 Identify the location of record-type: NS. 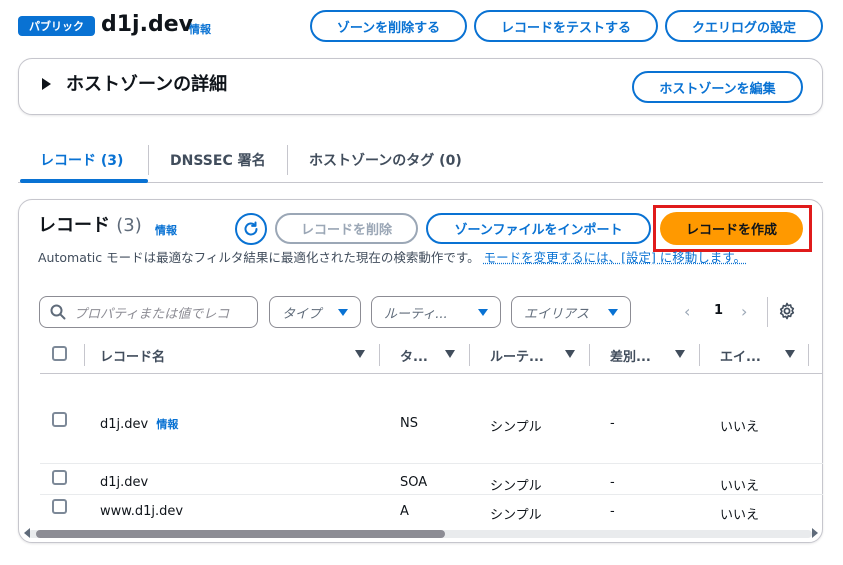
(409, 423).